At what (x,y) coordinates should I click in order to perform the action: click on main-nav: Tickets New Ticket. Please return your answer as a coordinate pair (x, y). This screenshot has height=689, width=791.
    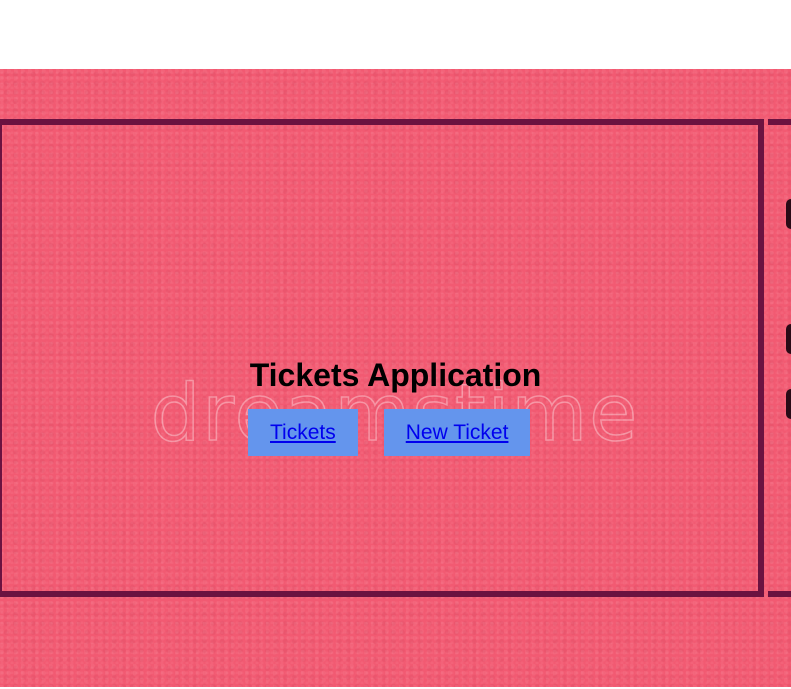
    Looking at the image, I should click on (389, 432).